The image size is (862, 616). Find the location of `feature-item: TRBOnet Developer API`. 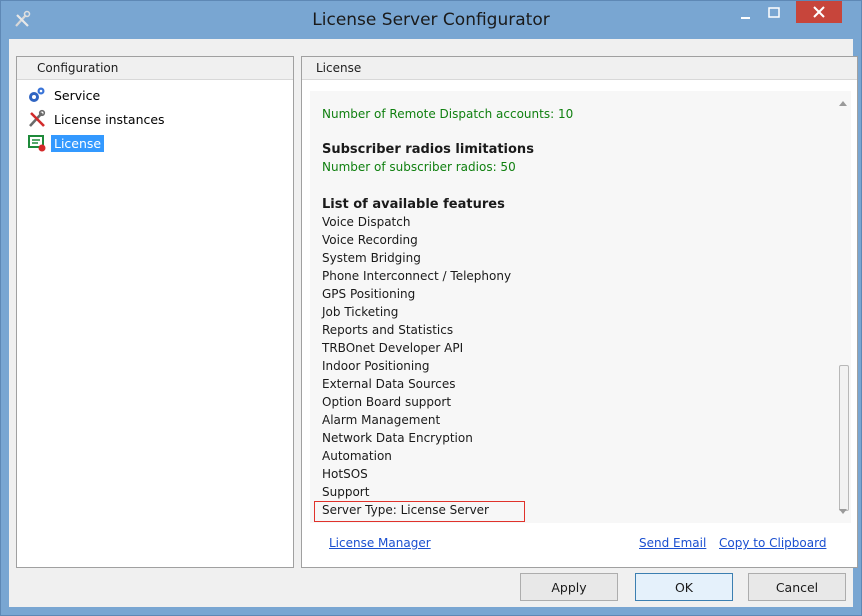

feature-item: TRBOnet Developer API is located at coordinates (393, 348).